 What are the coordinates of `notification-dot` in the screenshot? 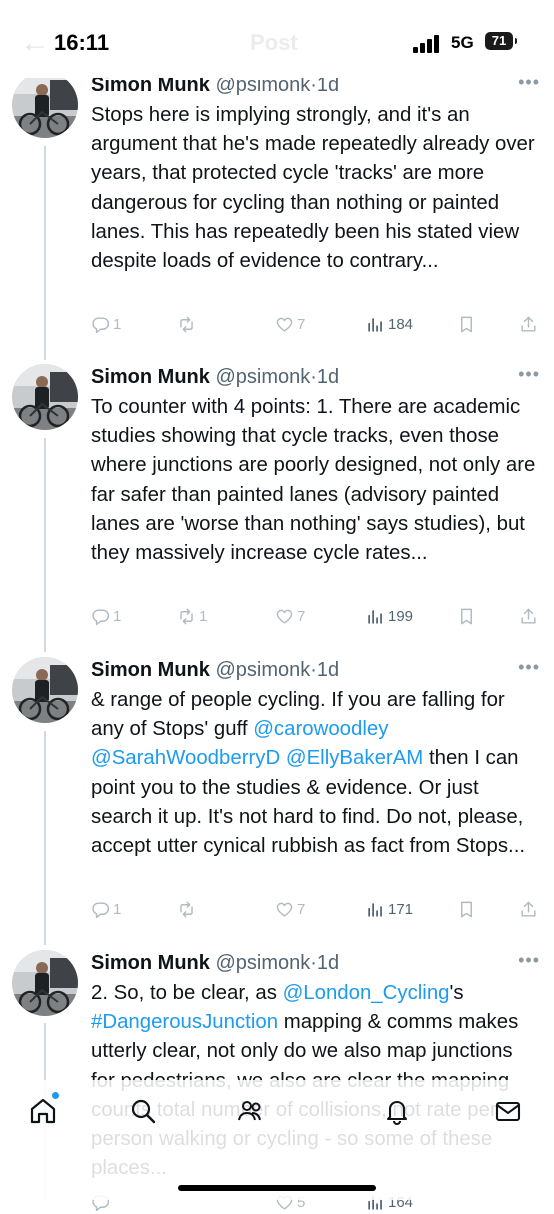 It's located at (55, 1095).